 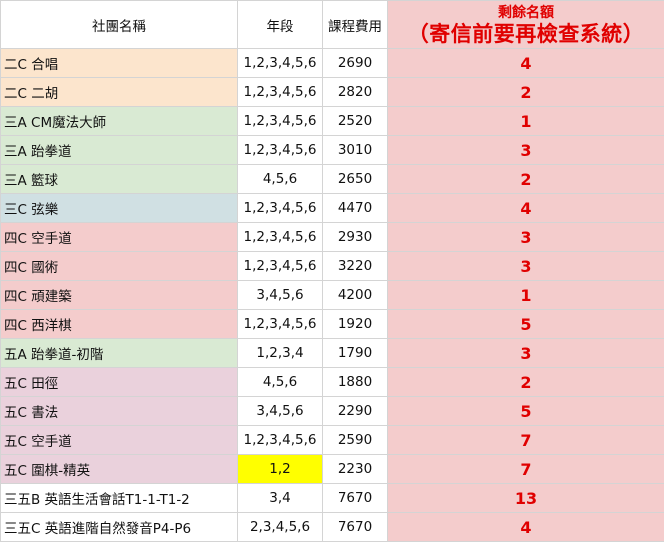 I want to click on table-row: 三五B 英語生活會話T1-1-T1-23,4767013, so click(x=332, y=498).